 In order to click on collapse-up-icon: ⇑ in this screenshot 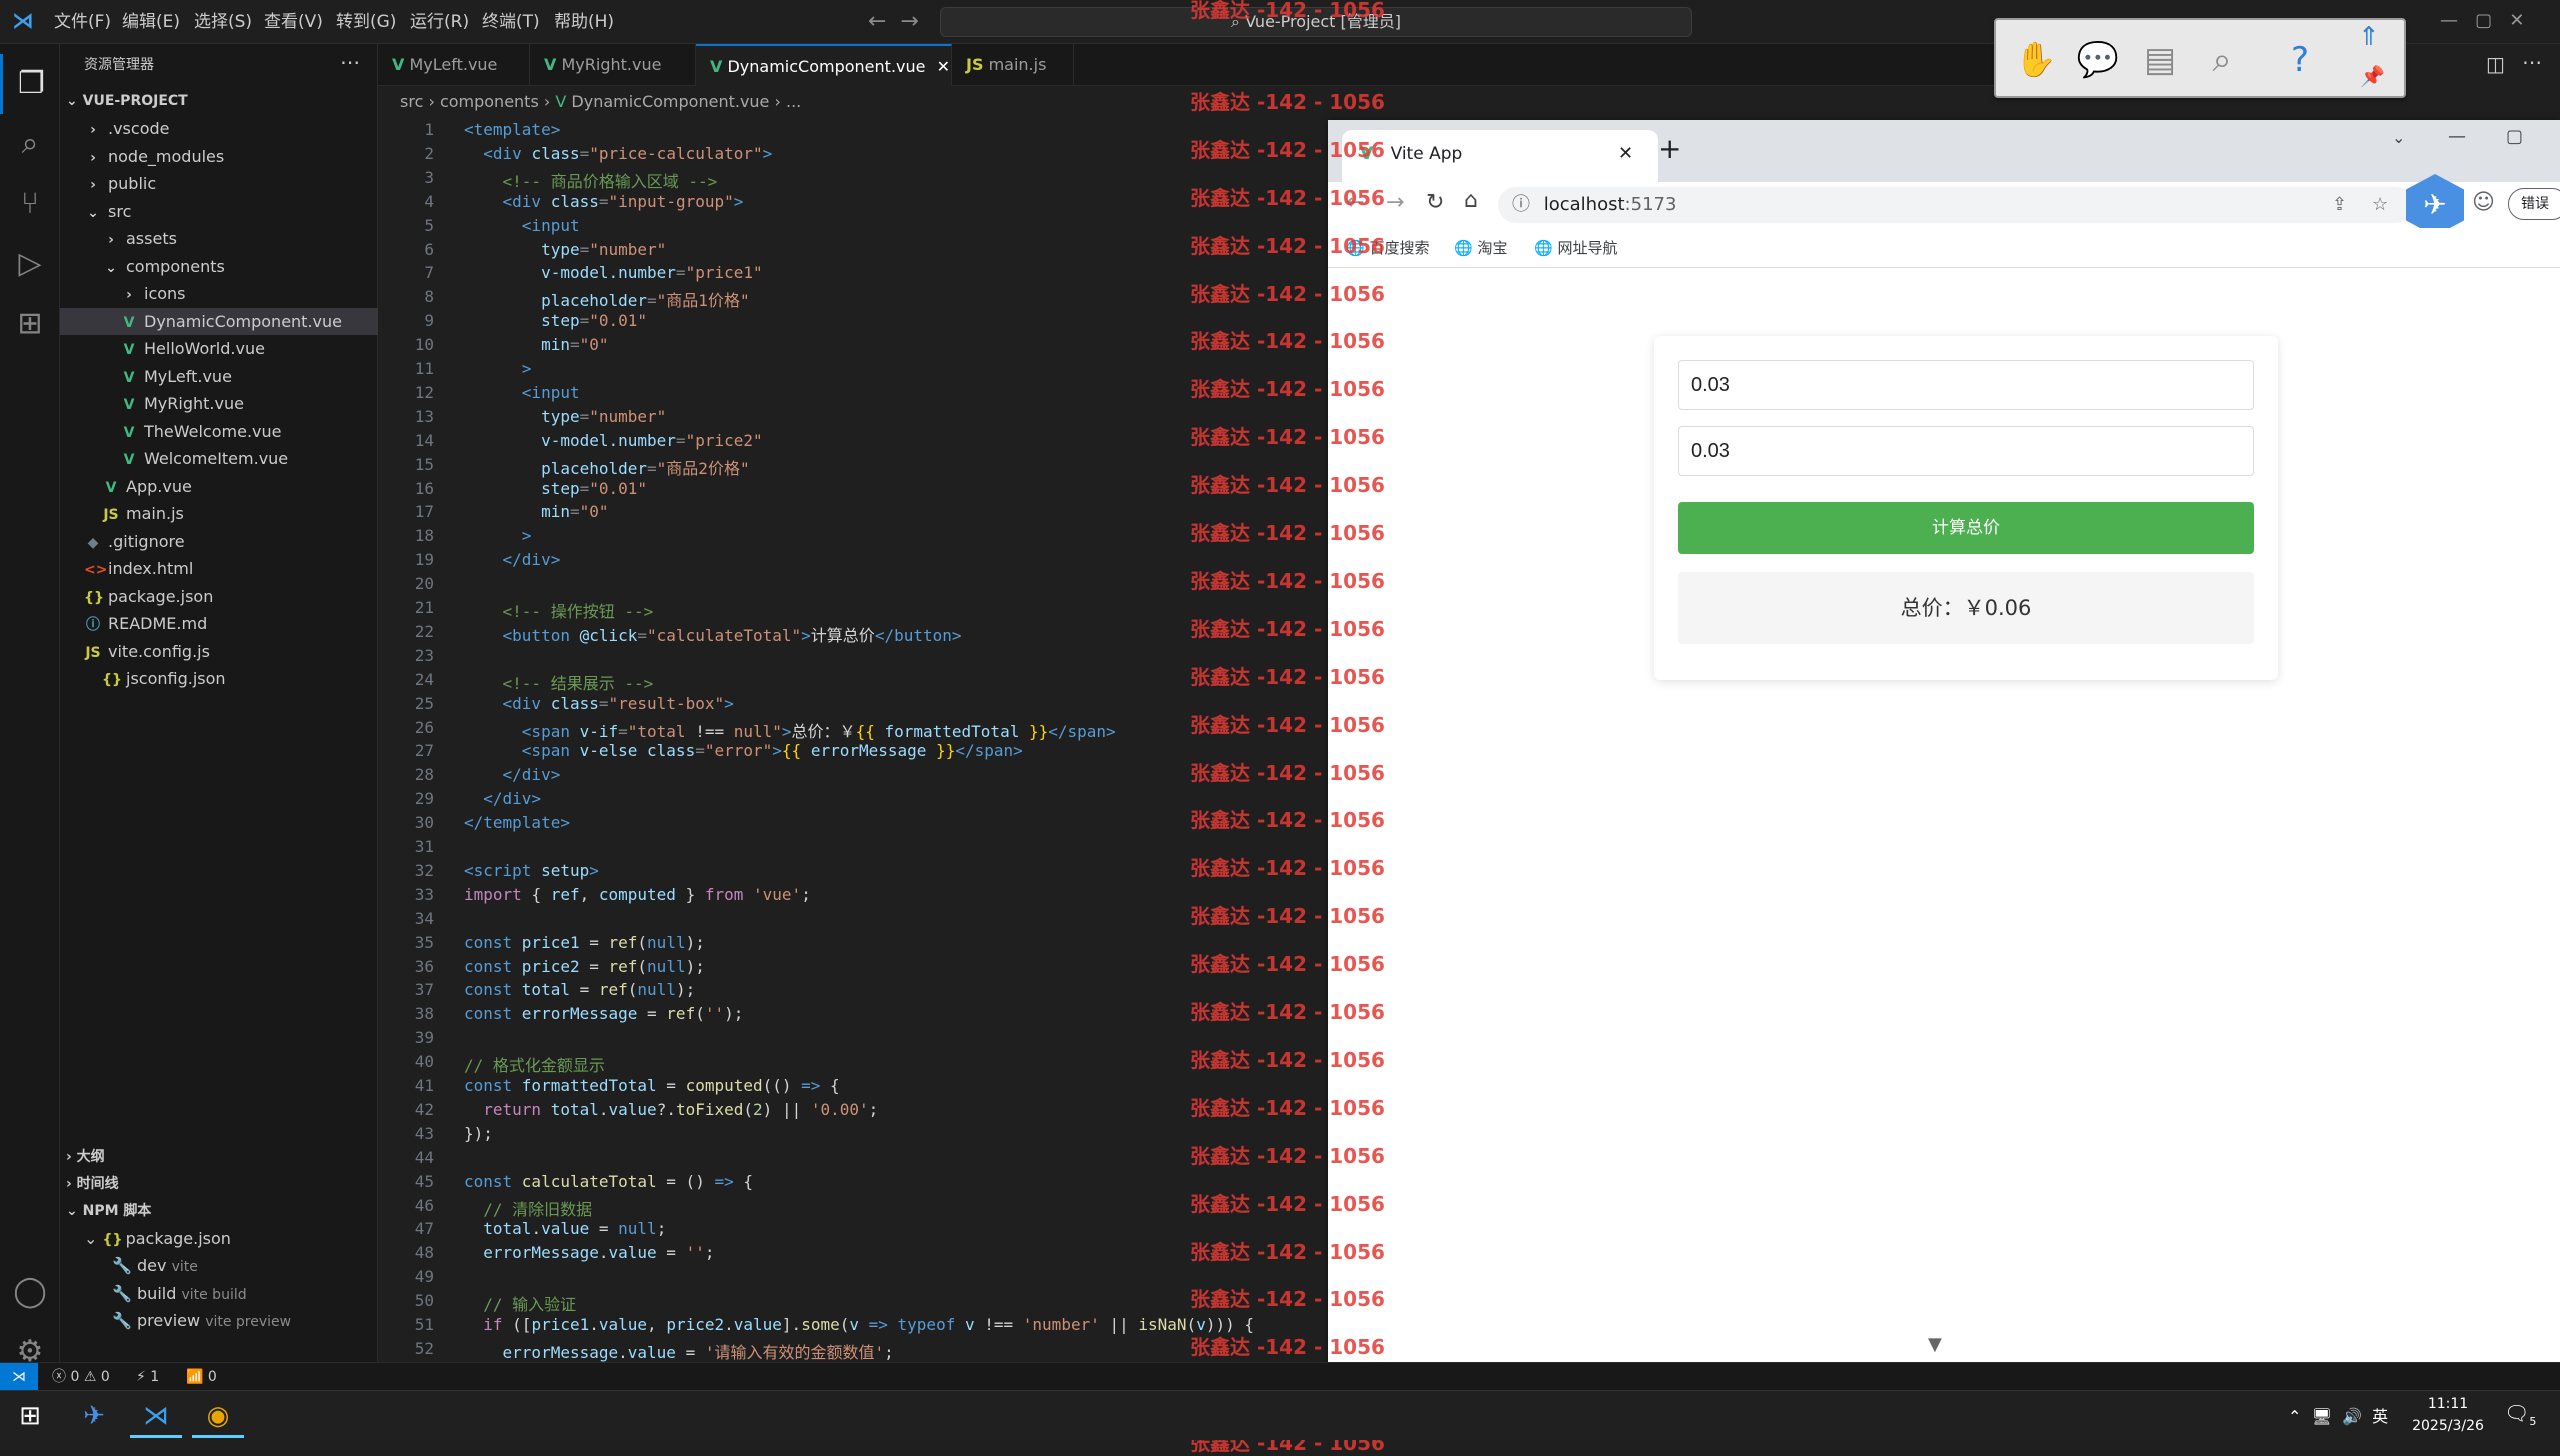, I will do `click(2369, 37)`.